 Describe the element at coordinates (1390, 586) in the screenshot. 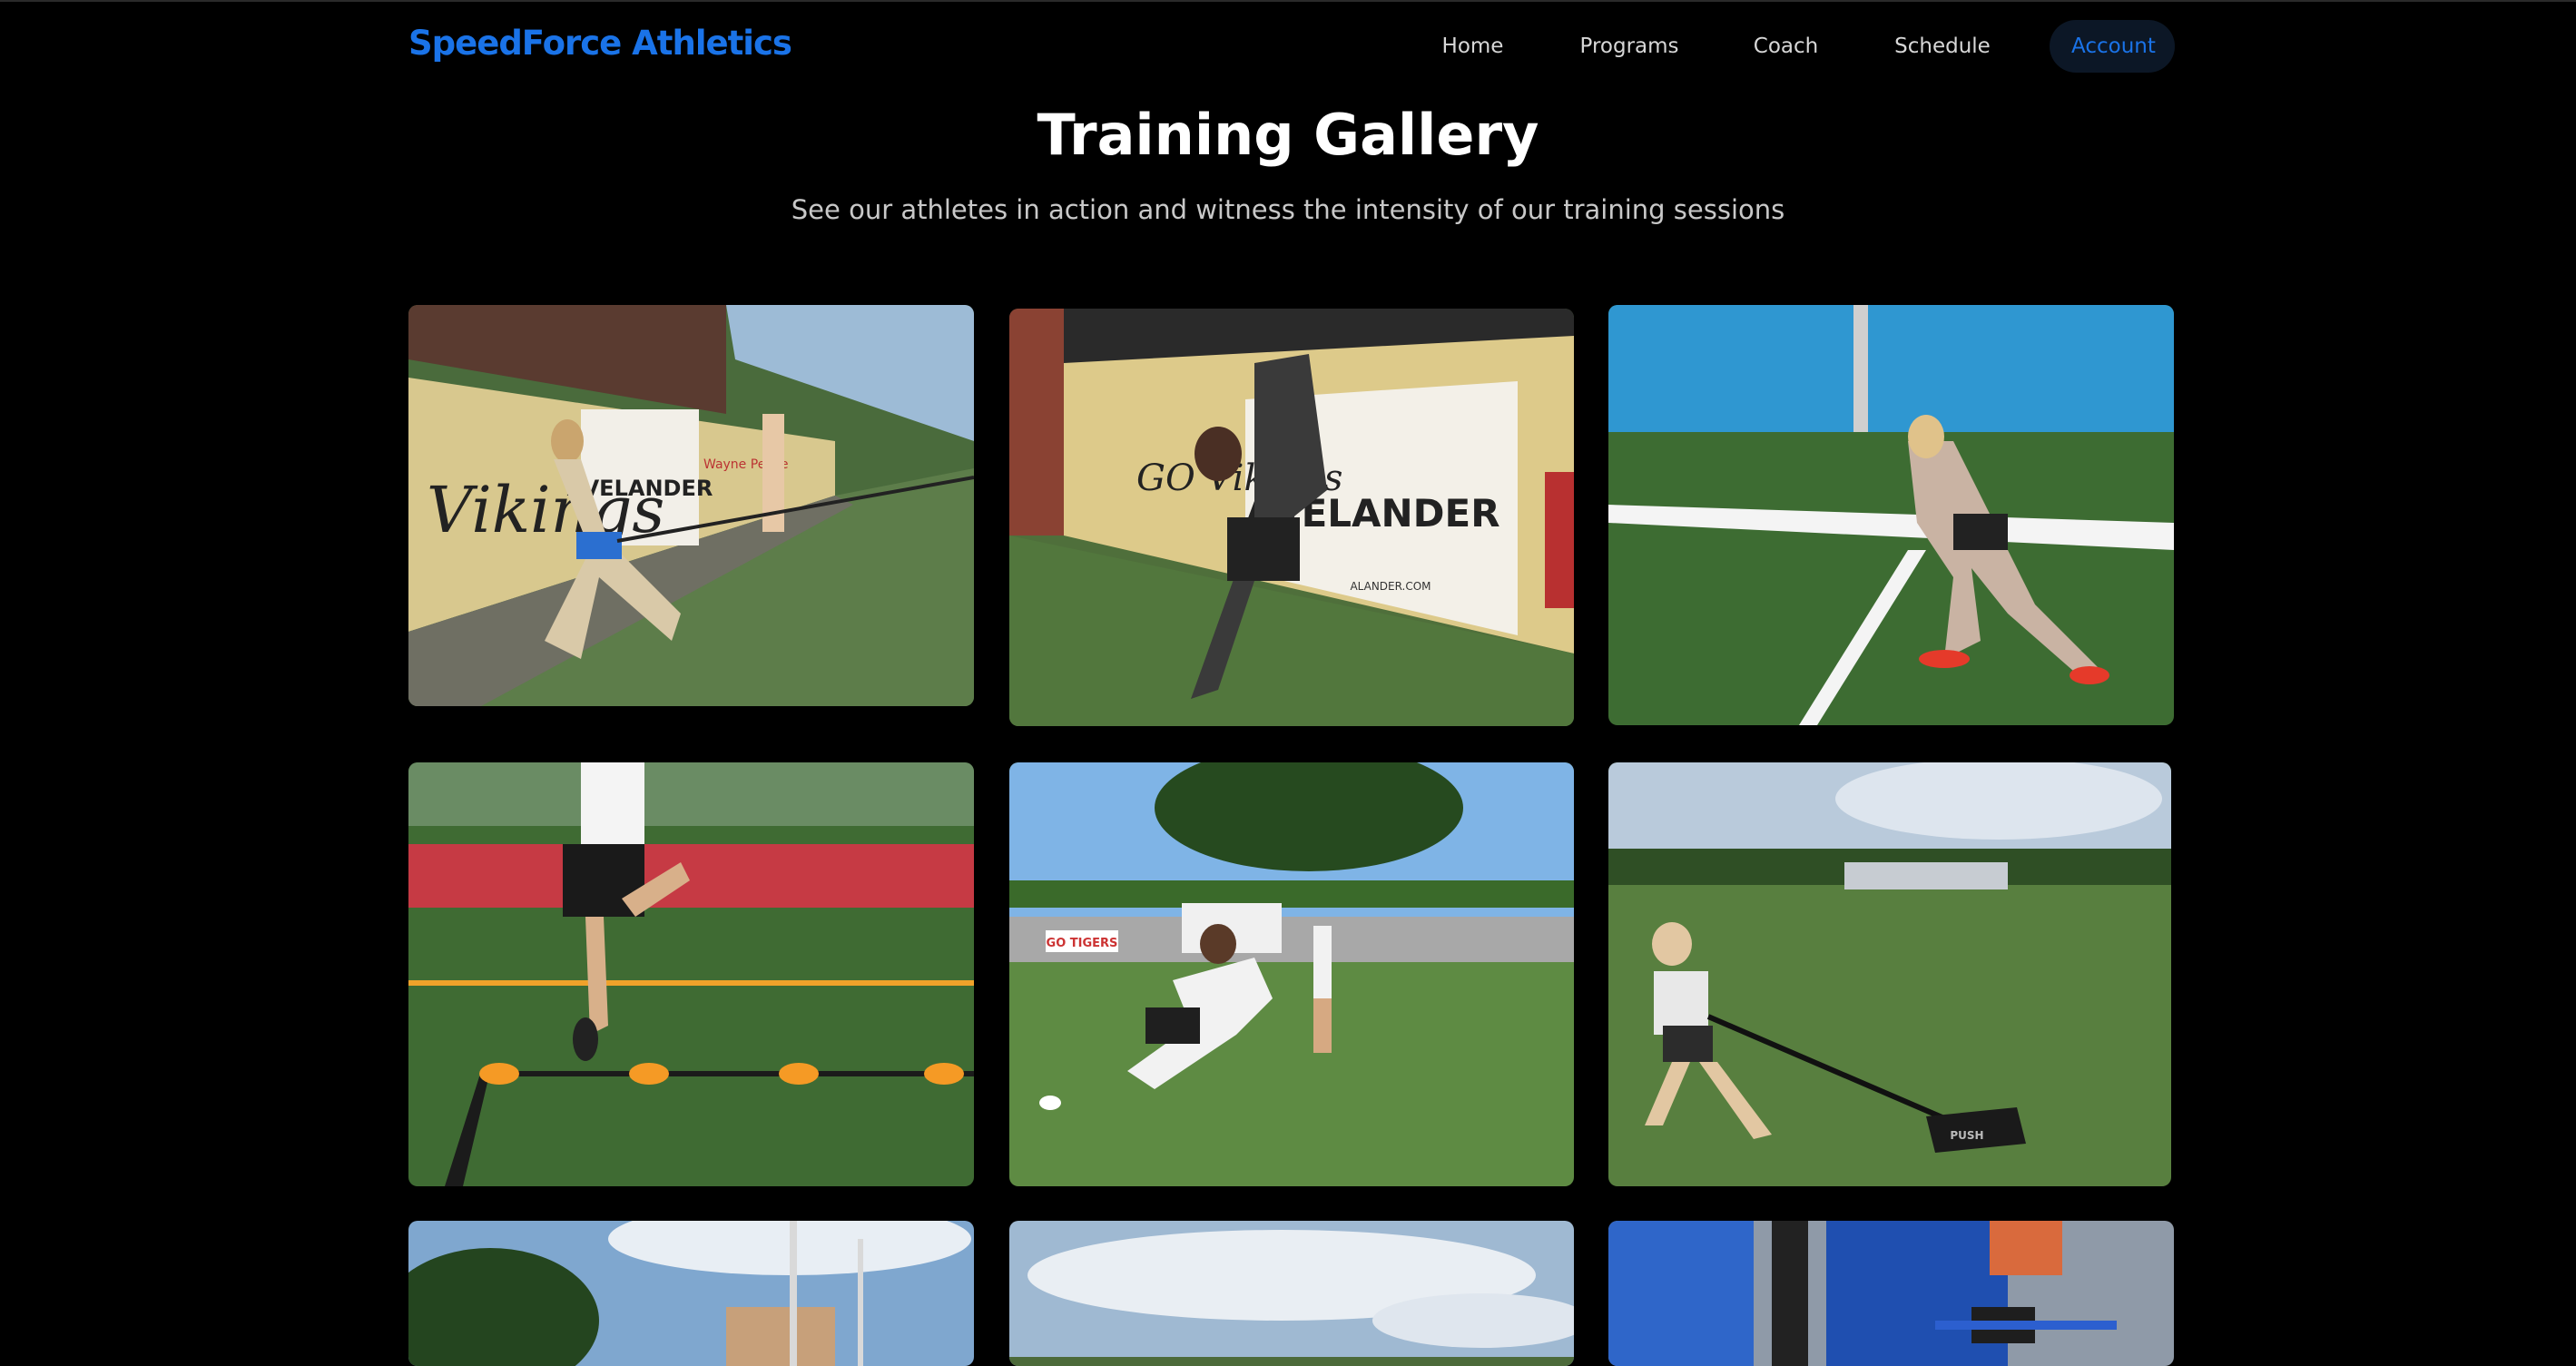

I see `sign-text: ALANDER.COM` at that location.